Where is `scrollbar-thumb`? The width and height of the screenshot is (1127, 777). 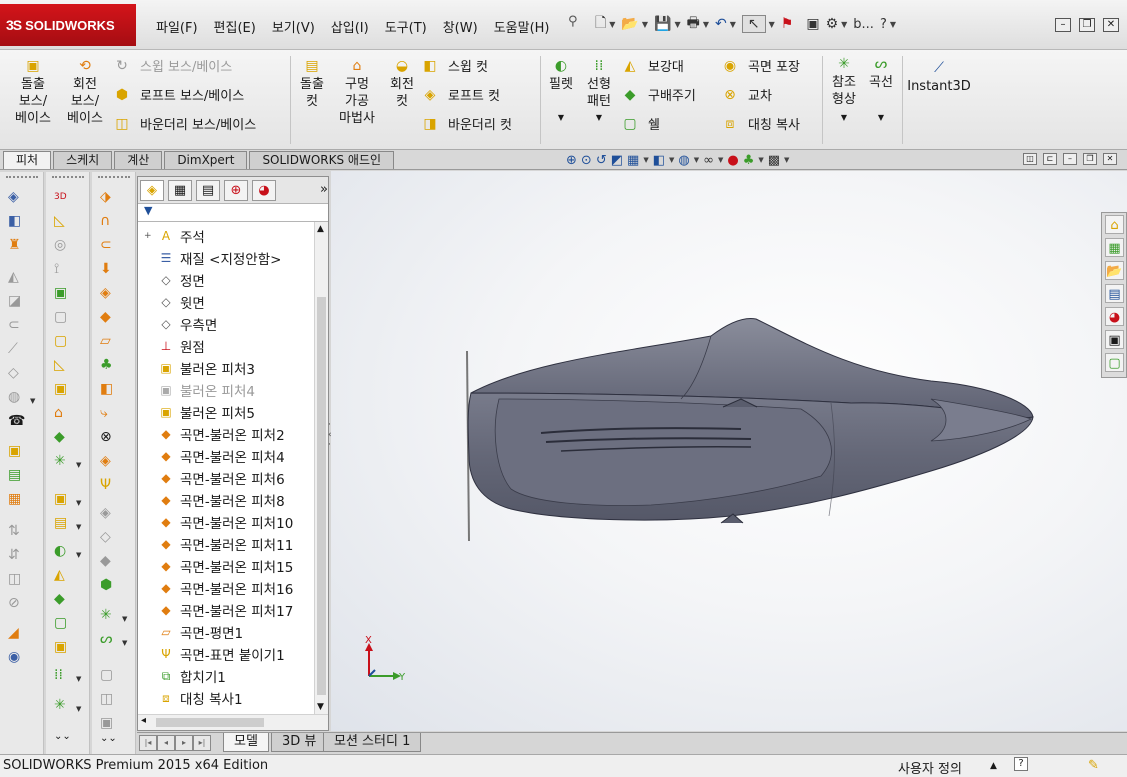
scrollbar-thumb is located at coordinates (210, 722).